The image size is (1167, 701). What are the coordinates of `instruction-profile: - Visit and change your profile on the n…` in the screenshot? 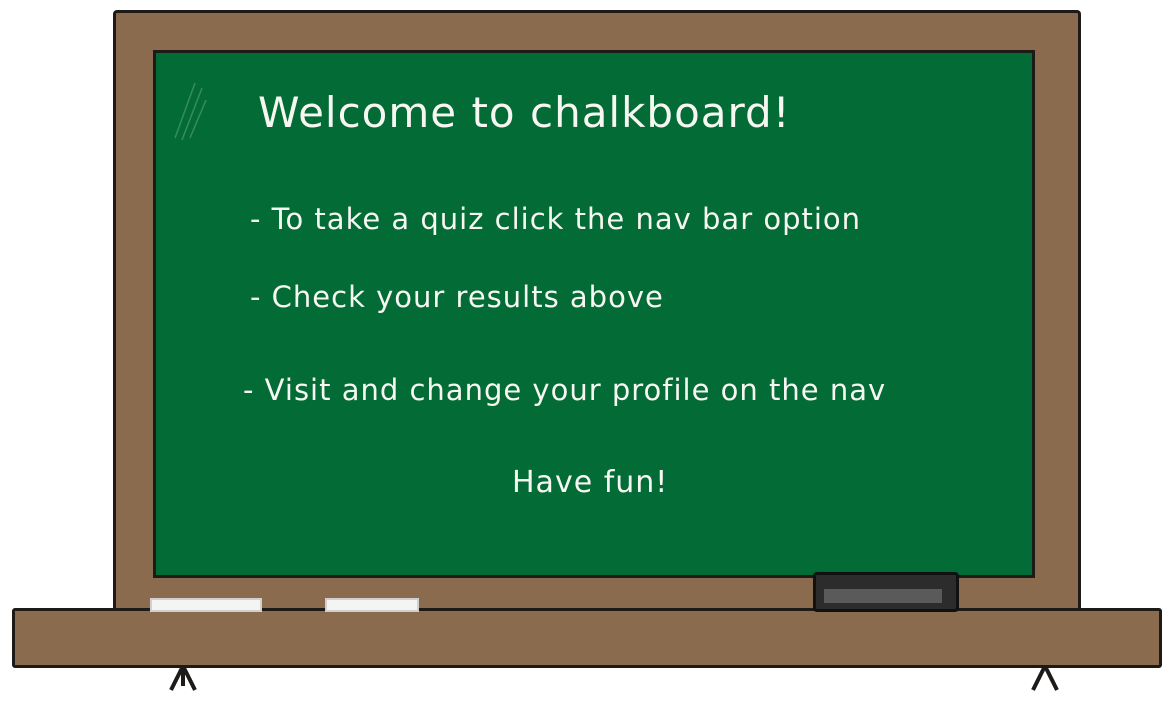 It's located at (565, 390).